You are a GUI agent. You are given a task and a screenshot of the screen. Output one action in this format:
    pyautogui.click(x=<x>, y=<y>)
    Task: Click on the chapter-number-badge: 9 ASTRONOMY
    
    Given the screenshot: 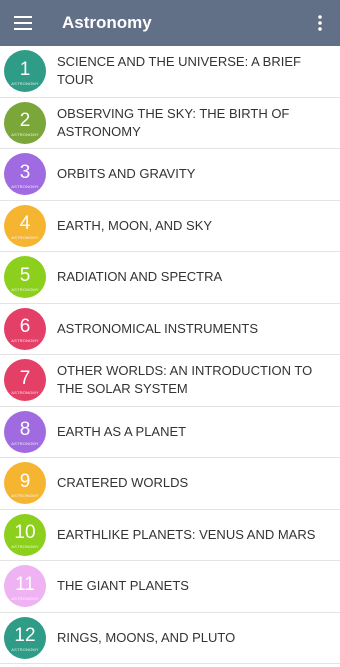 What is the action you would take?
    pyautogui.click(x=25, y=483)
    